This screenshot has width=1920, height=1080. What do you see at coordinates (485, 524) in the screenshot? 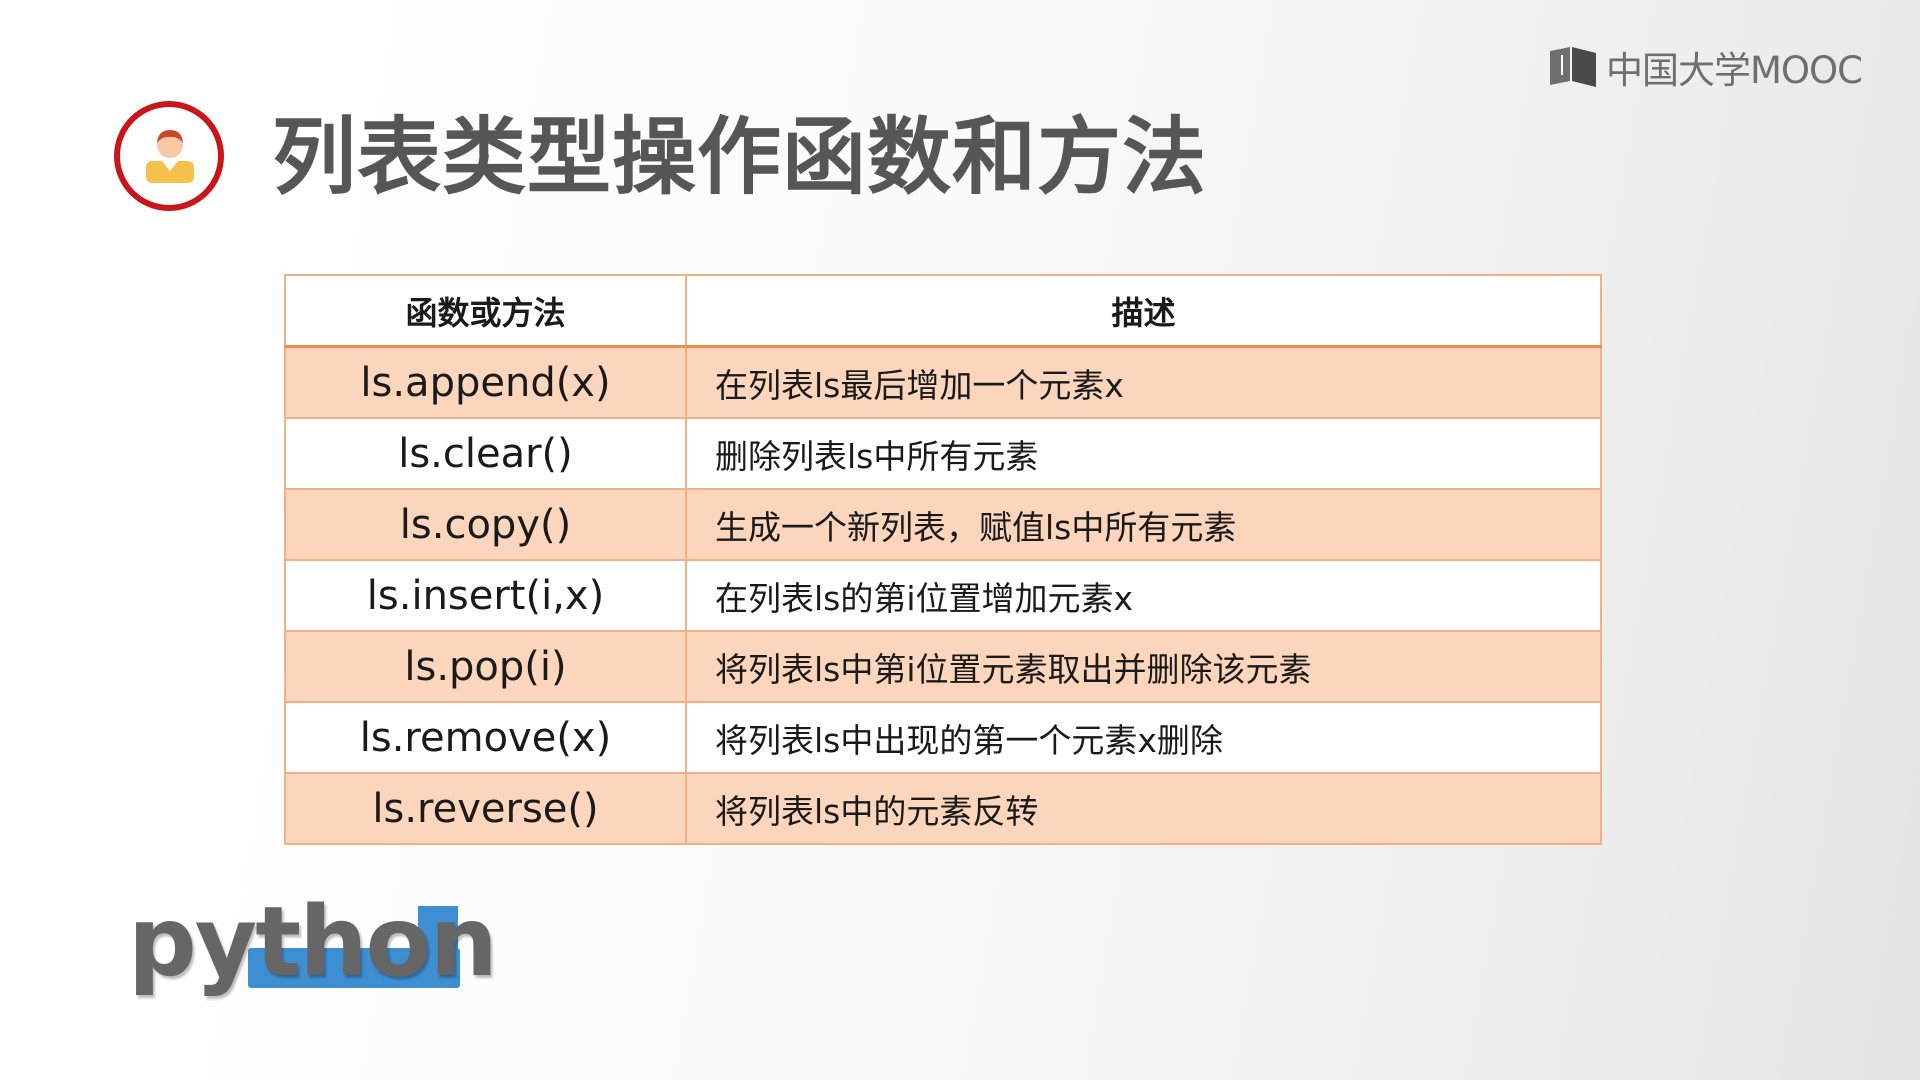
I see `function-cell: ls.copy()` at bounding box center [485, 524].